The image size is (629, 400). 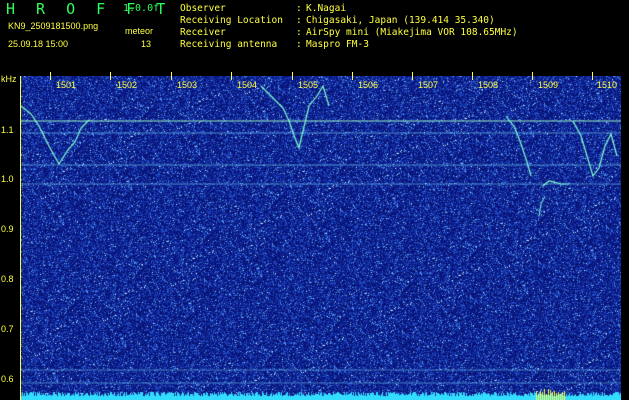 I want to click on field-value-antenna: Maspro FM-3, so click(x=337, y=44).